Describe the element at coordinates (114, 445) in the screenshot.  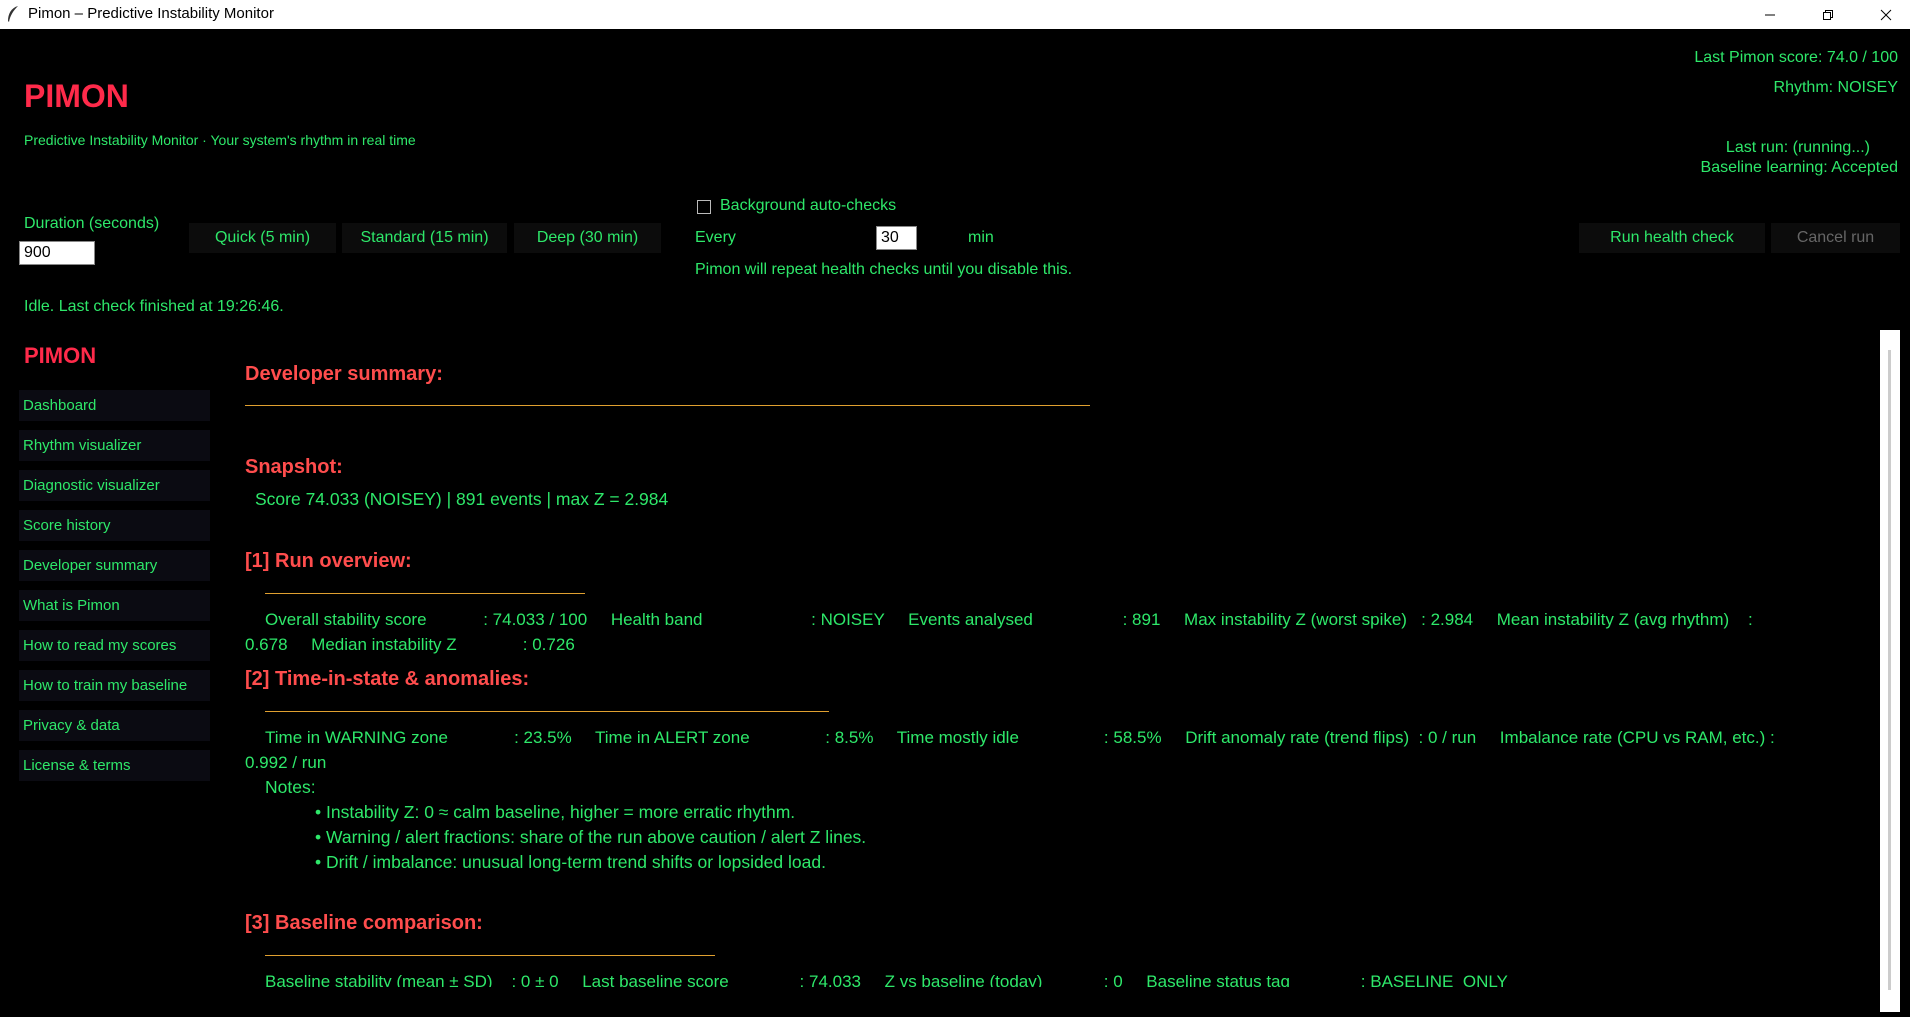
I see `sidebar-item-rhythm-visualizer: Rhythm visualizer` at that location.